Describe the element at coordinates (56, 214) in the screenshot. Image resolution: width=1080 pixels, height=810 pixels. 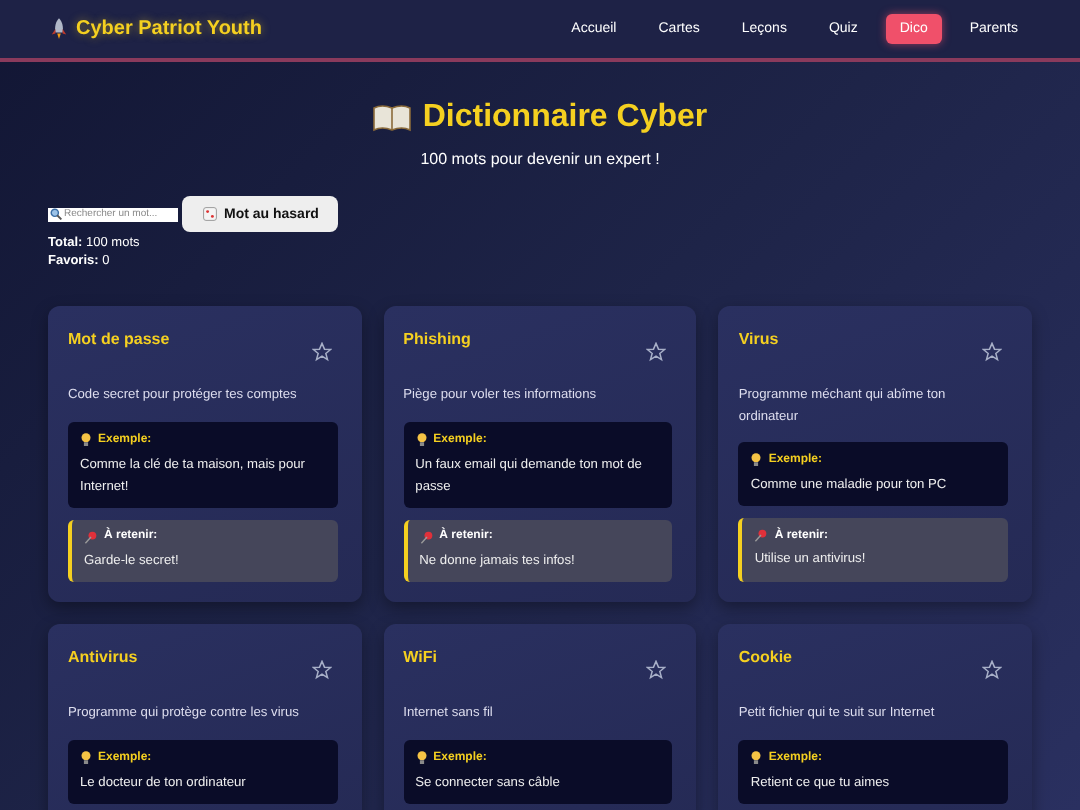
I see `search-icon` at that location.